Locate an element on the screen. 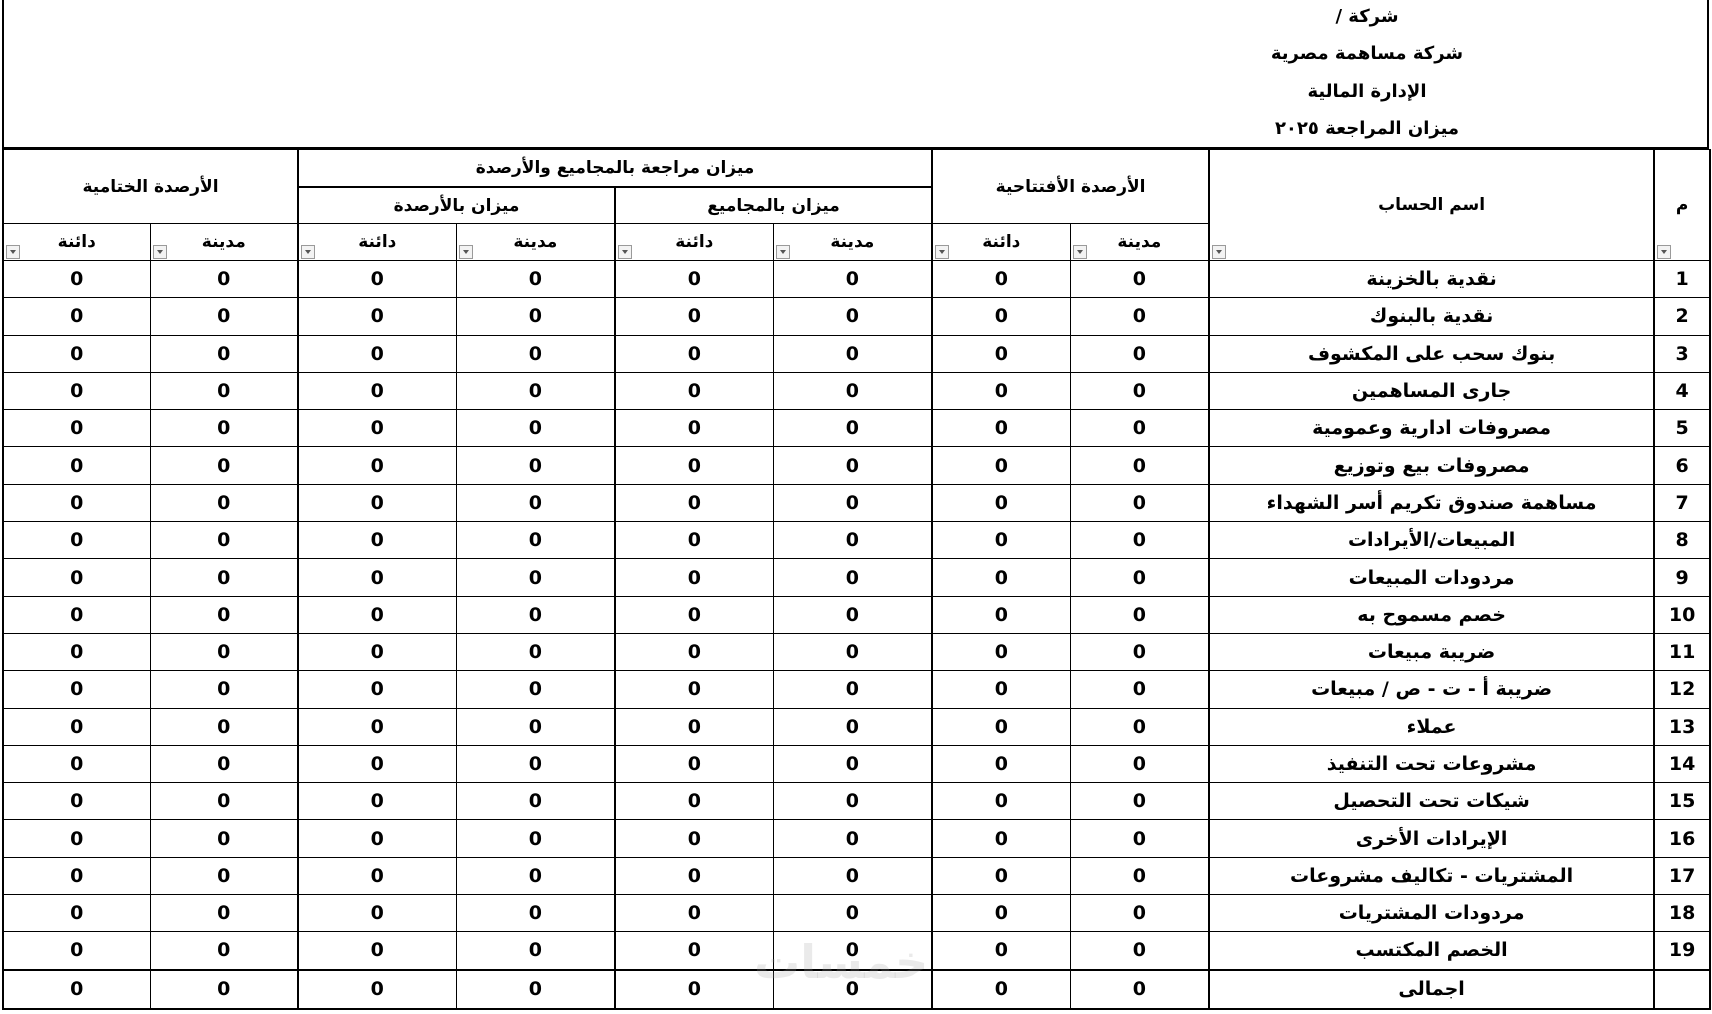 The image size is (1712, 1014). account-name-cell: شيكات تحت التحصيل is located at coordinates (1432, 801).